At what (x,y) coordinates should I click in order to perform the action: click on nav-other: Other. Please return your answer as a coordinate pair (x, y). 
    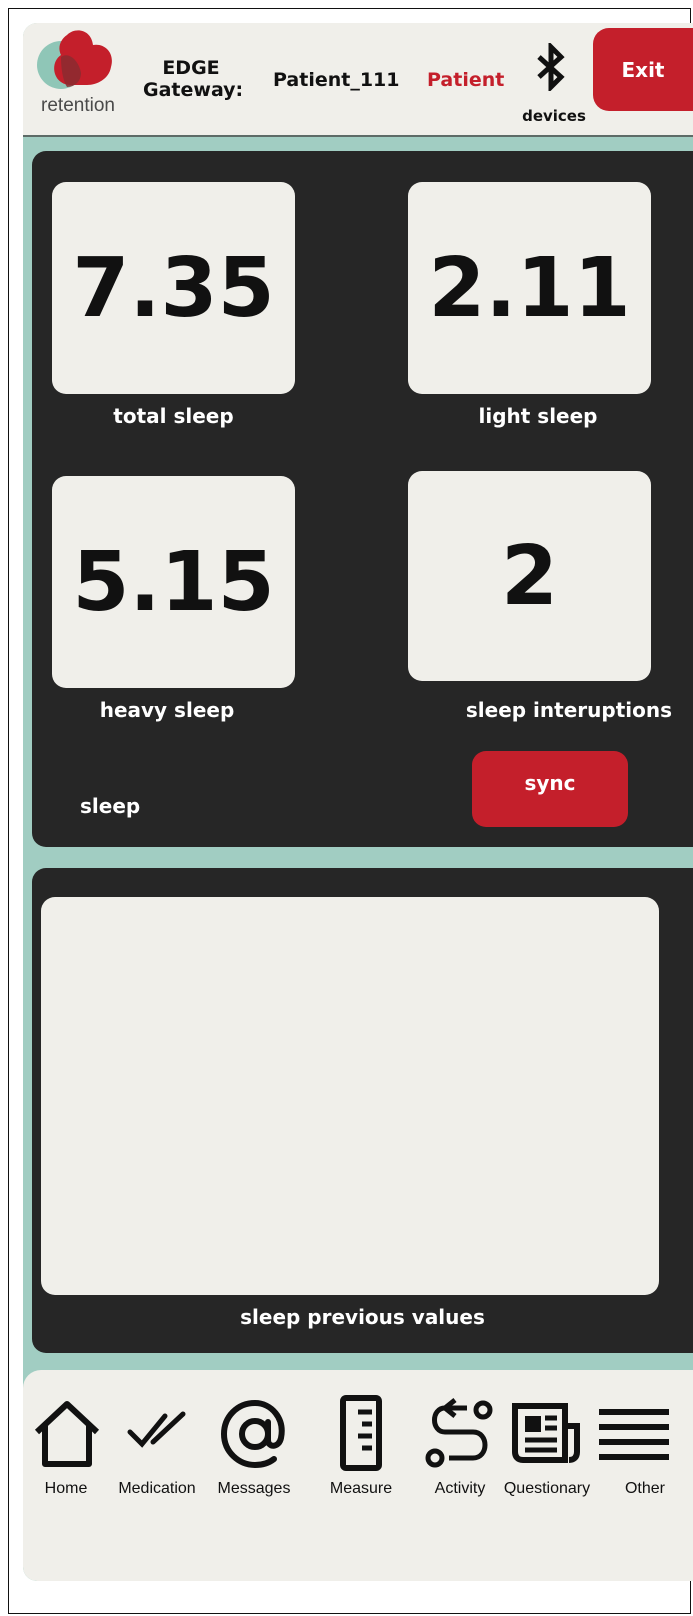
    Looking at the image, I should click on (645, 1475).